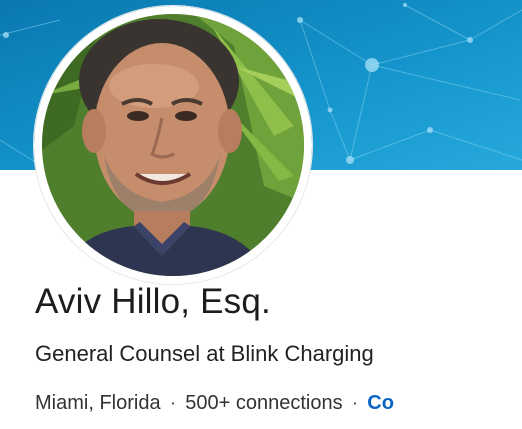  Describe the element at coordinates (380, 403) in the screenshot. I see `contact-info-link: Co` at that location.